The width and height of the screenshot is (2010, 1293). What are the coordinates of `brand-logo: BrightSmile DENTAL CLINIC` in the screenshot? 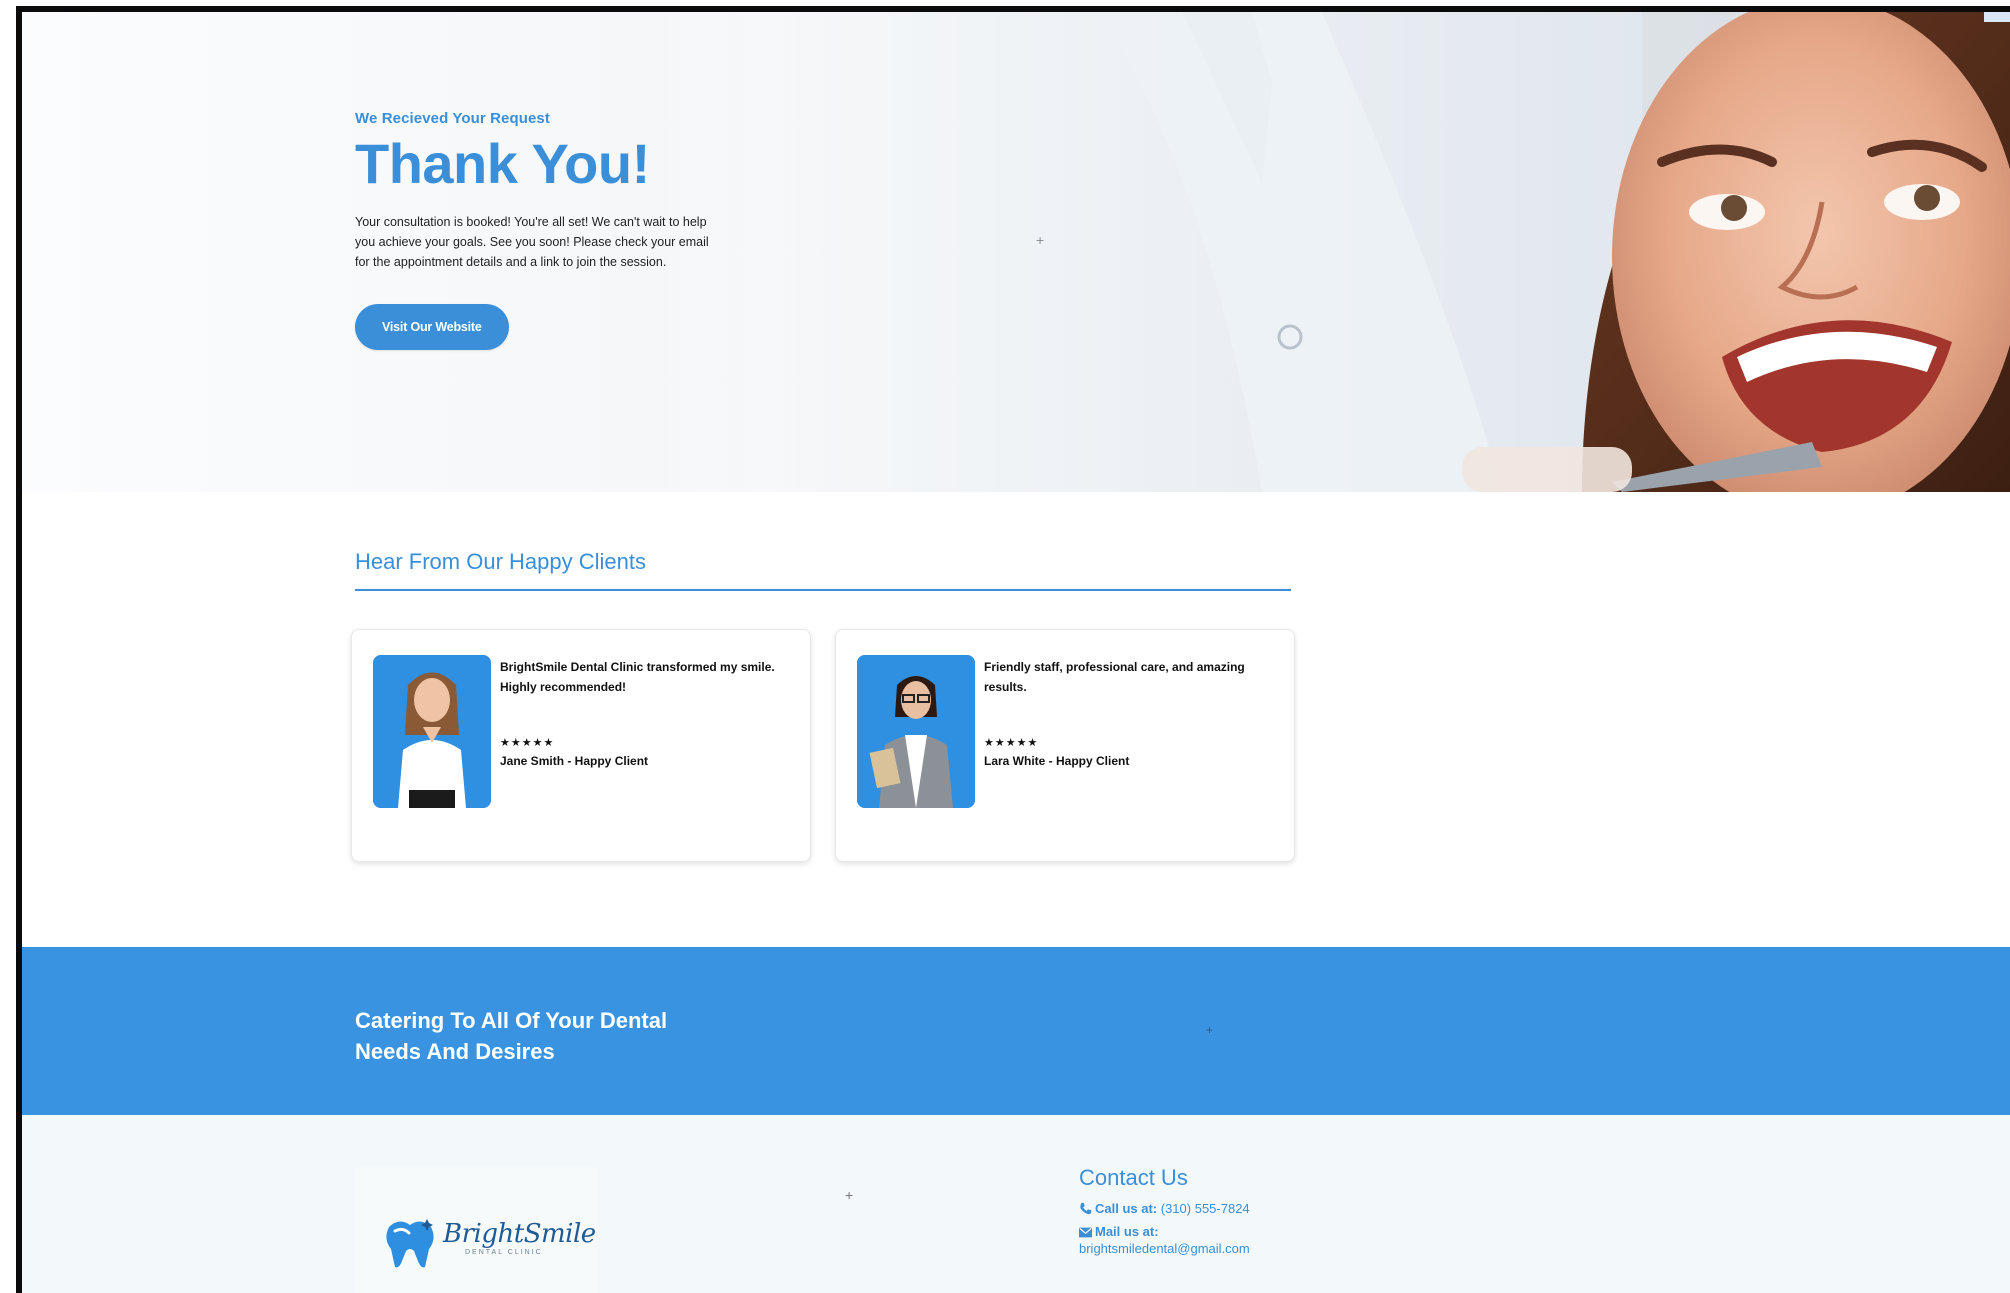 It's located at (476, 1230).